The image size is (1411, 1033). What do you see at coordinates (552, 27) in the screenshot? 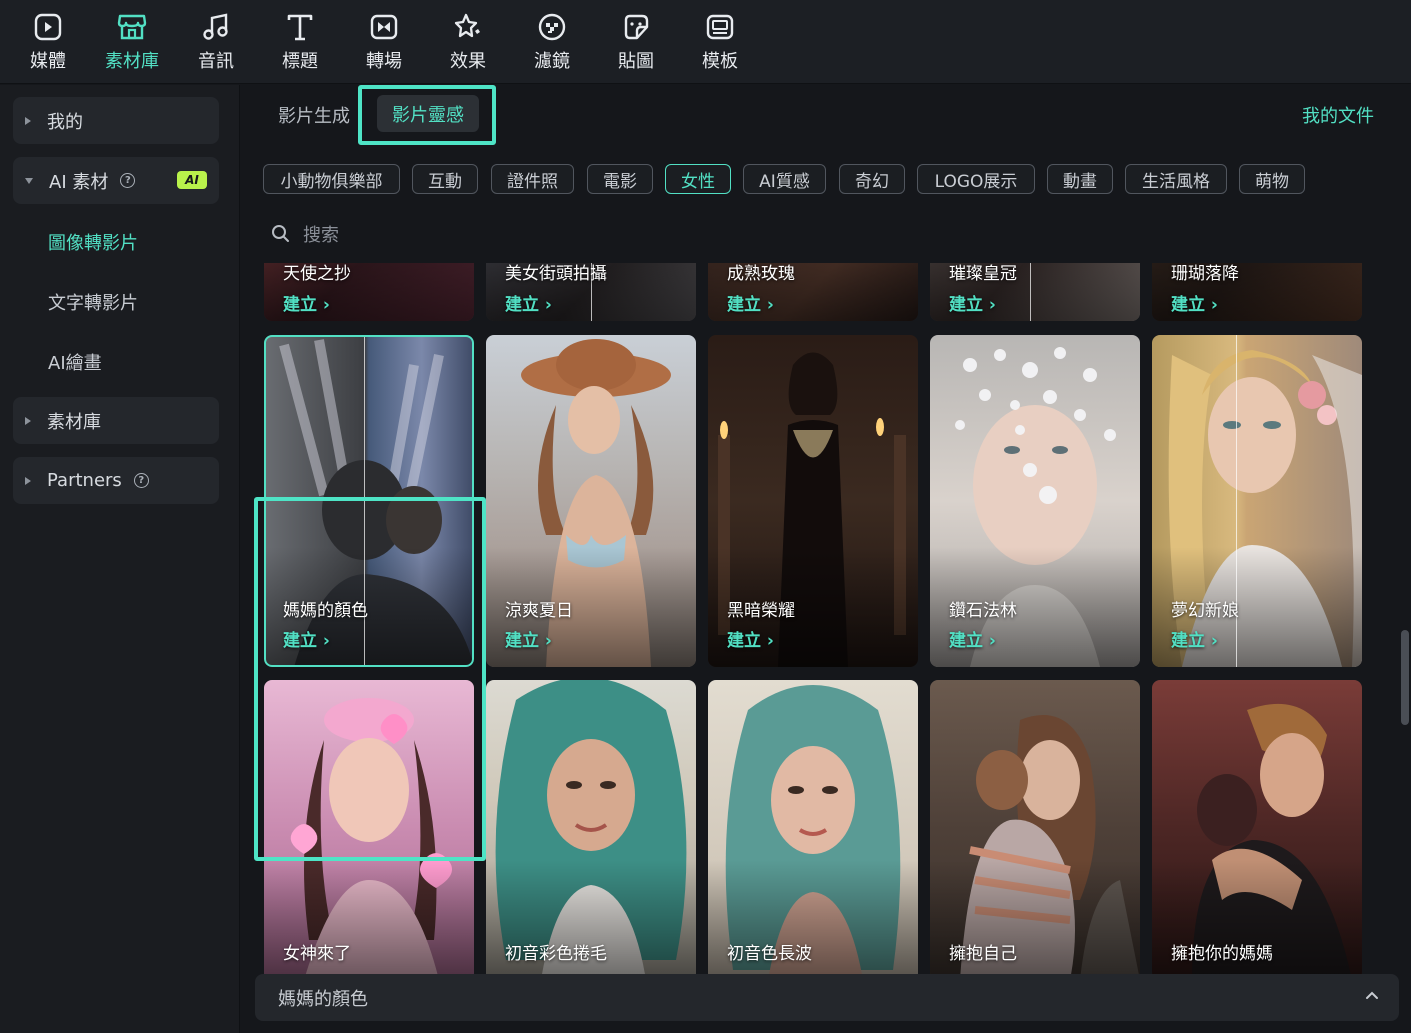
I see `filter-icon` at bounding box center [552, 27].